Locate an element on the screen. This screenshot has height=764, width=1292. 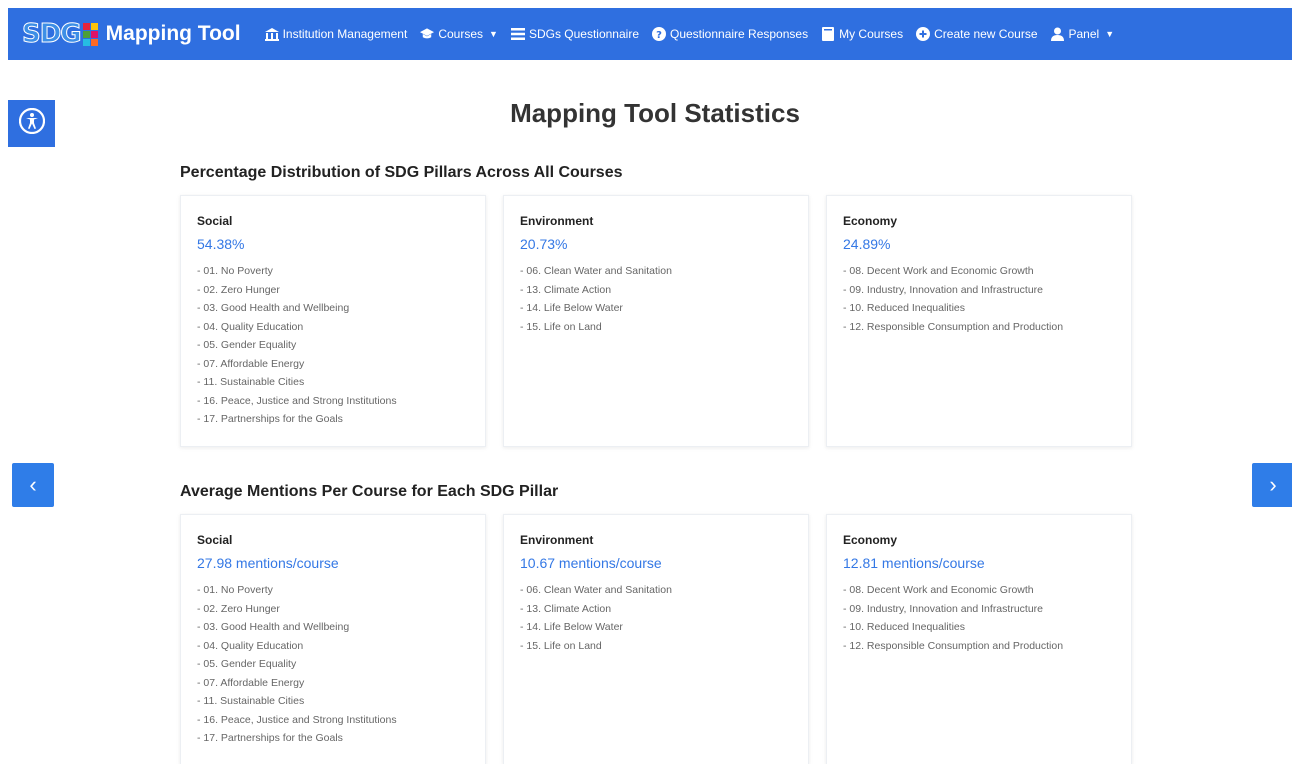
sdg-logo: SDG is located at coordinates (60, 34).